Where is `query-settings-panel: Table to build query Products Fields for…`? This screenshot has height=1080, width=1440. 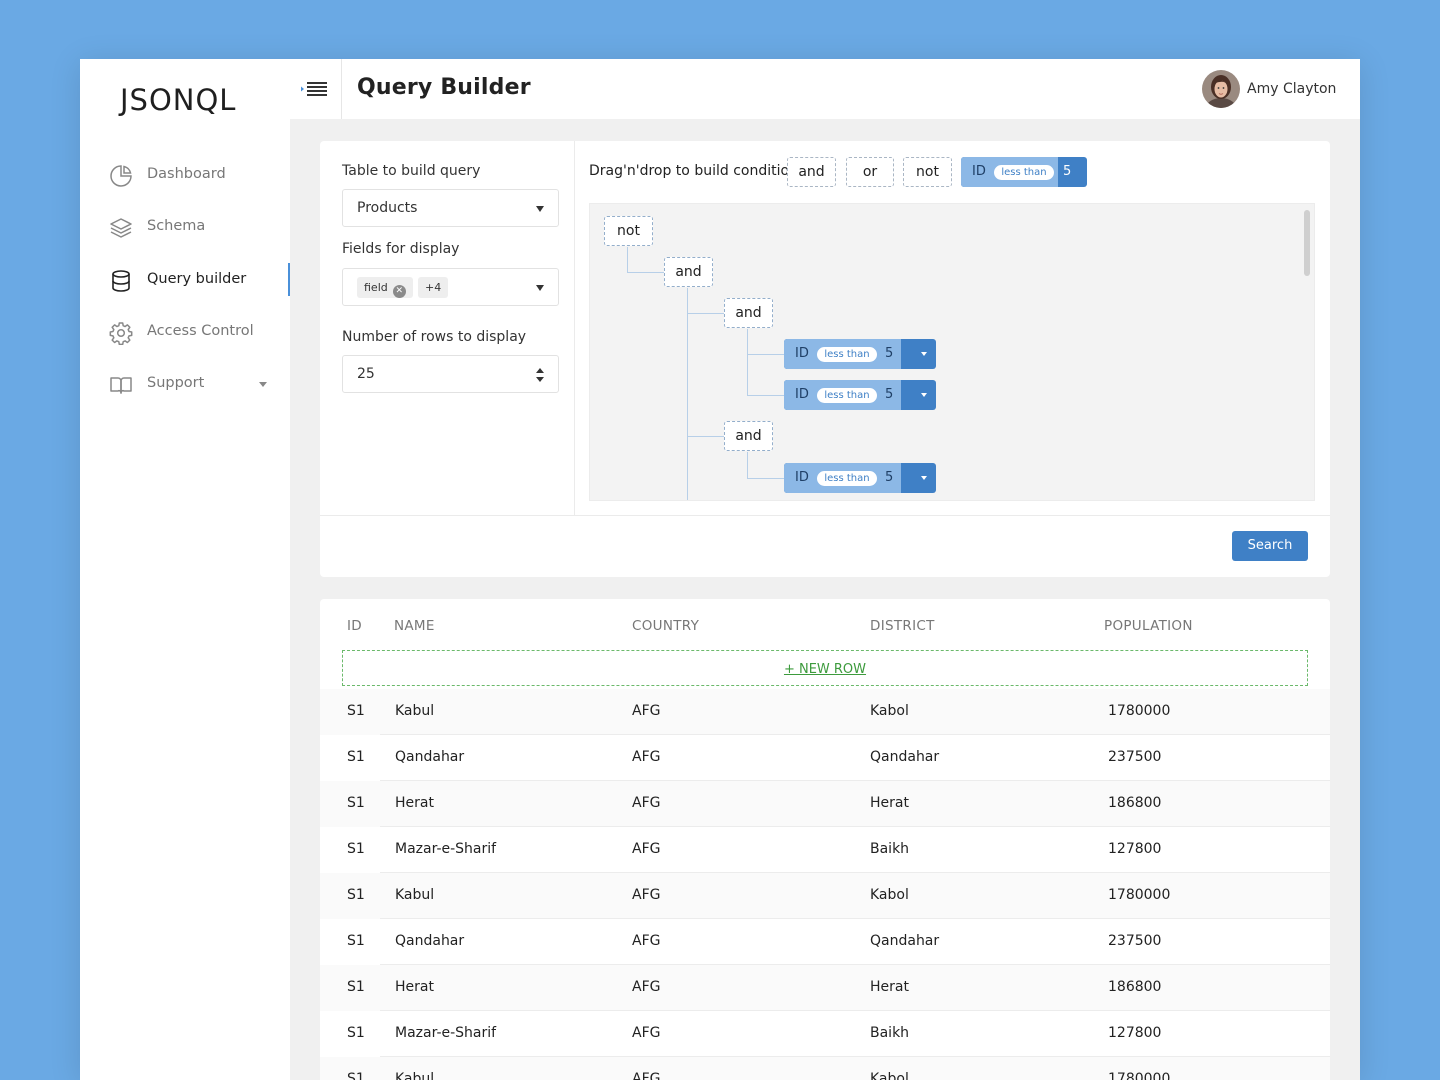
query-settings-panel: Table to build query Products Fields for… is located at coordinates (447, 328).